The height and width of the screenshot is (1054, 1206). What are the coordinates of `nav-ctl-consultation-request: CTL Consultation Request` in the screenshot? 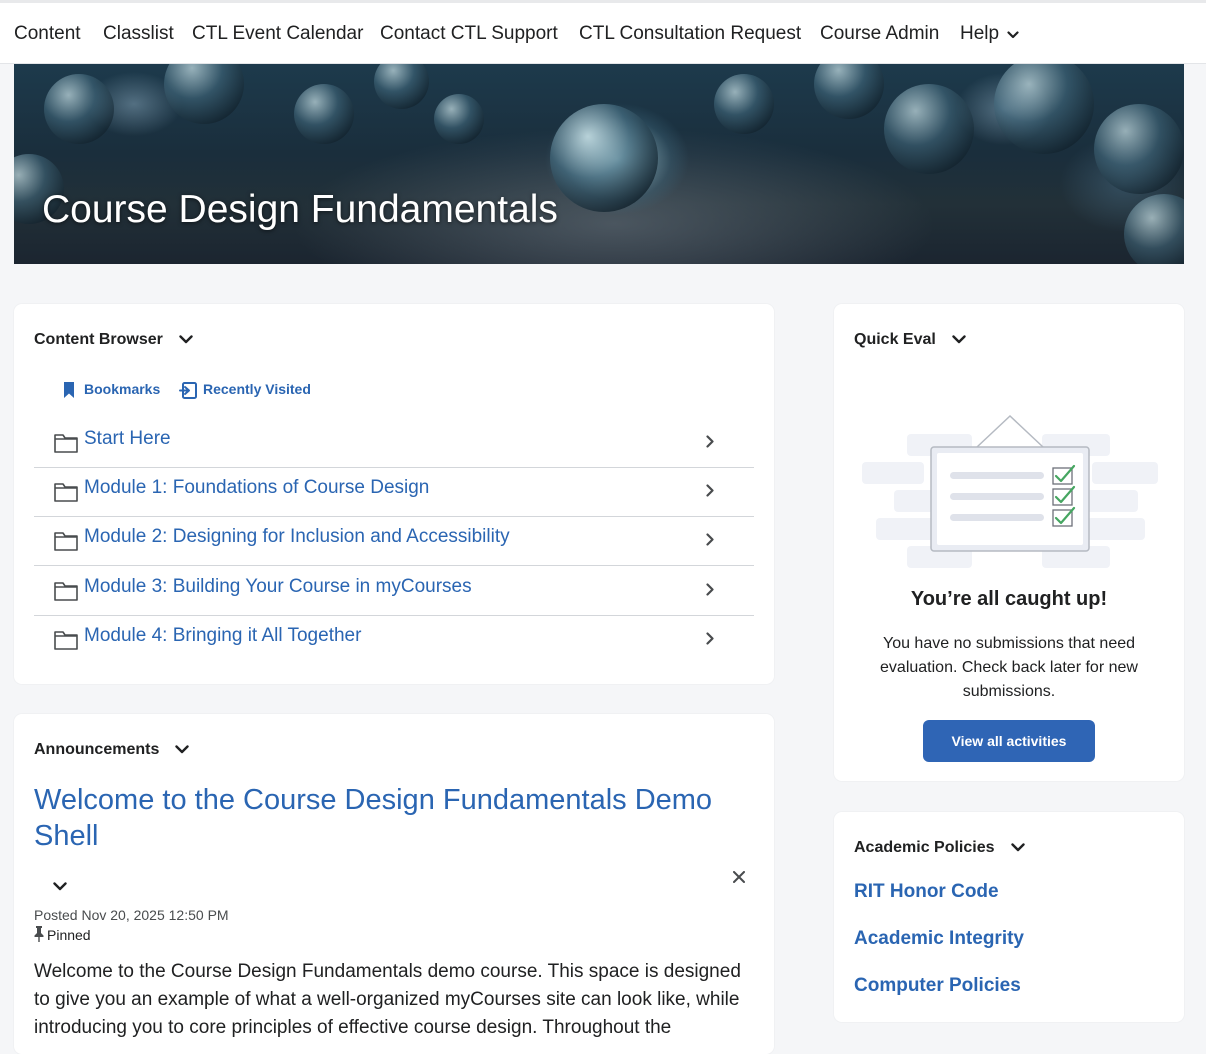 It's located at (690, 34).